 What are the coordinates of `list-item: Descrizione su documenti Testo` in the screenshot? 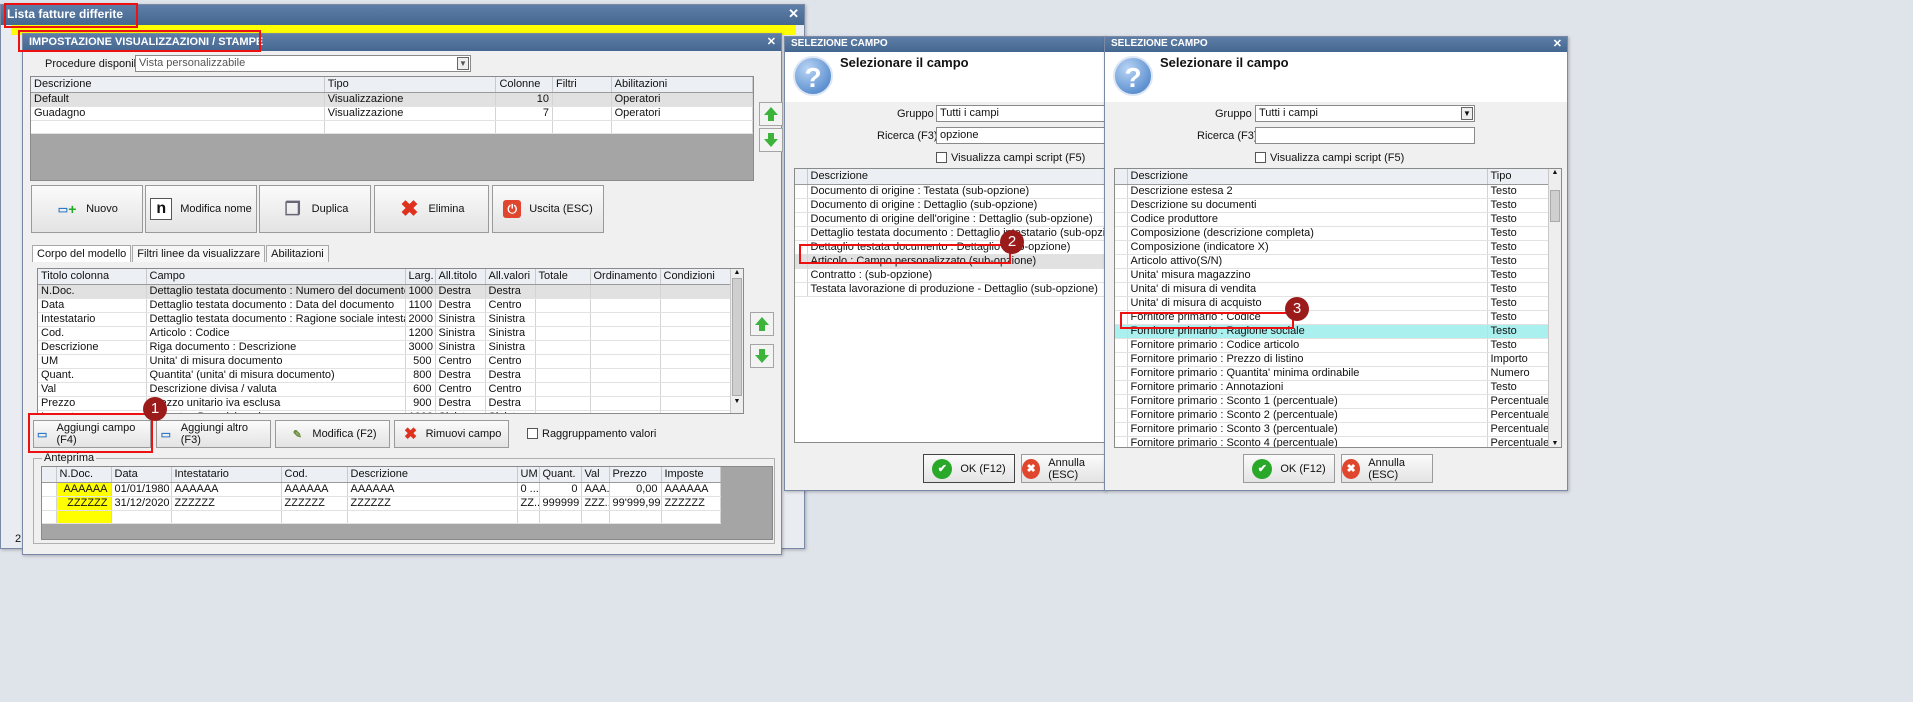 It's located at (1332, 205).